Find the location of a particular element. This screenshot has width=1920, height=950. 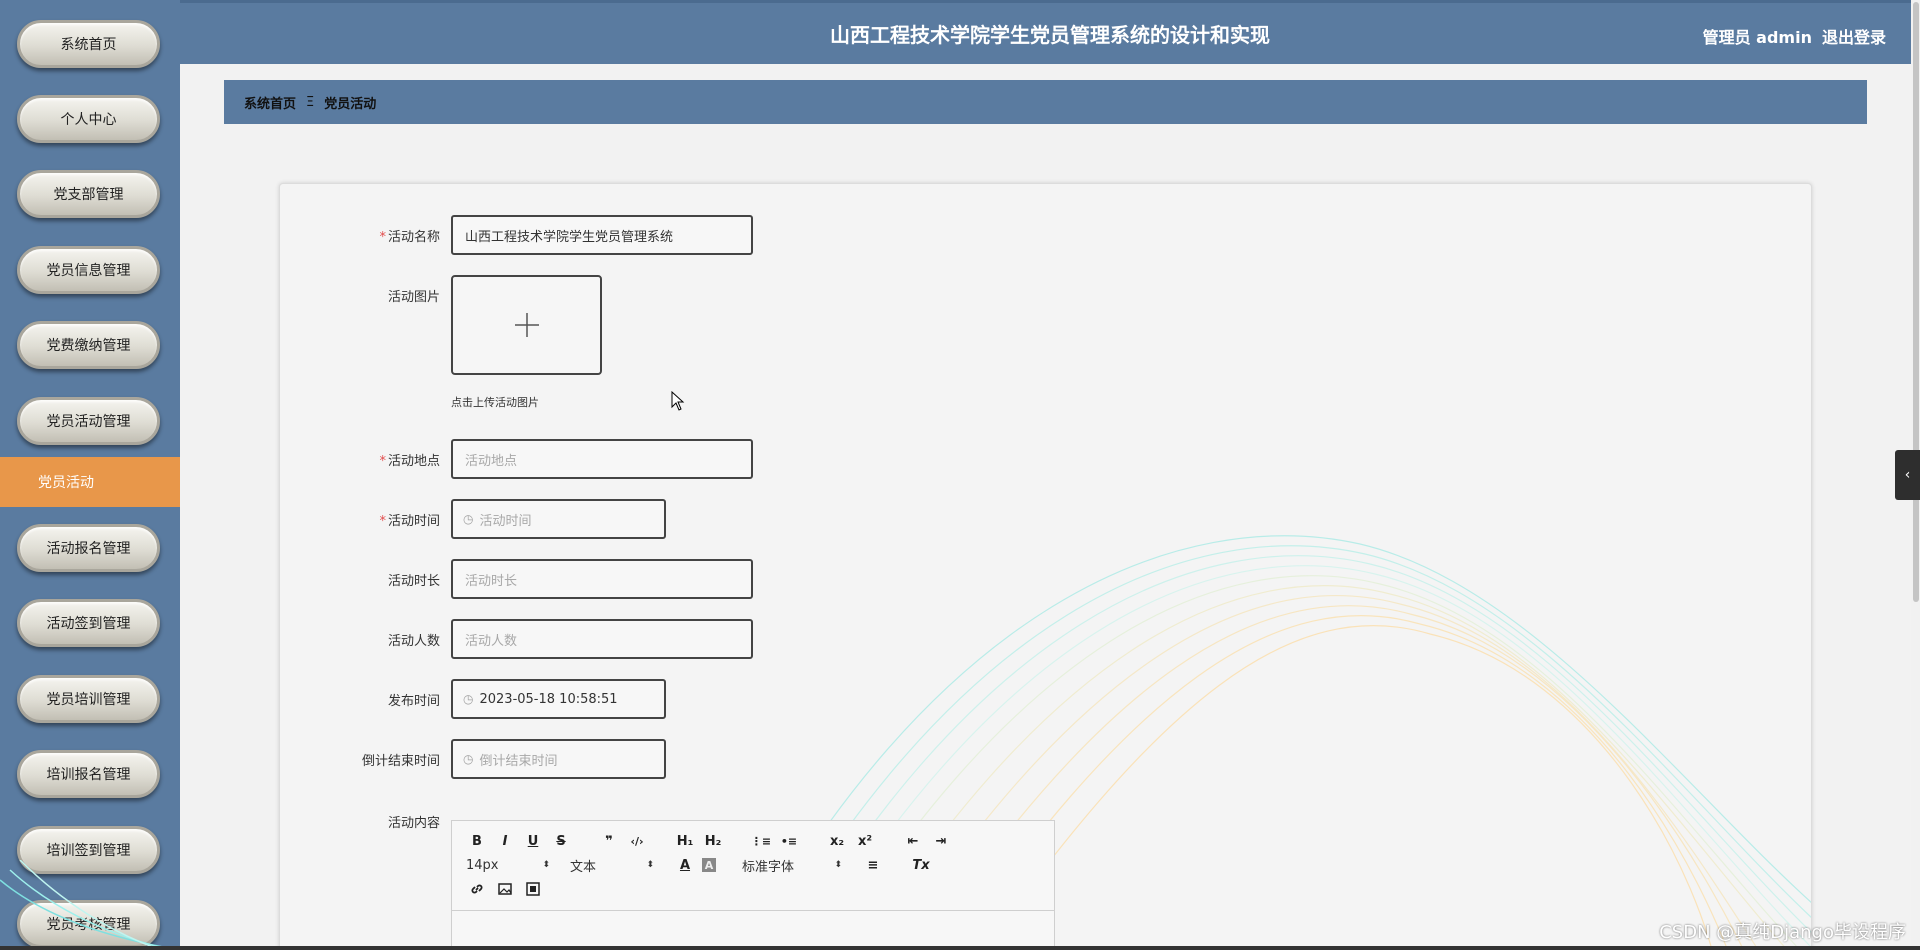

chevron-left-icon: ‹ is located at coordinates (1907, 475).